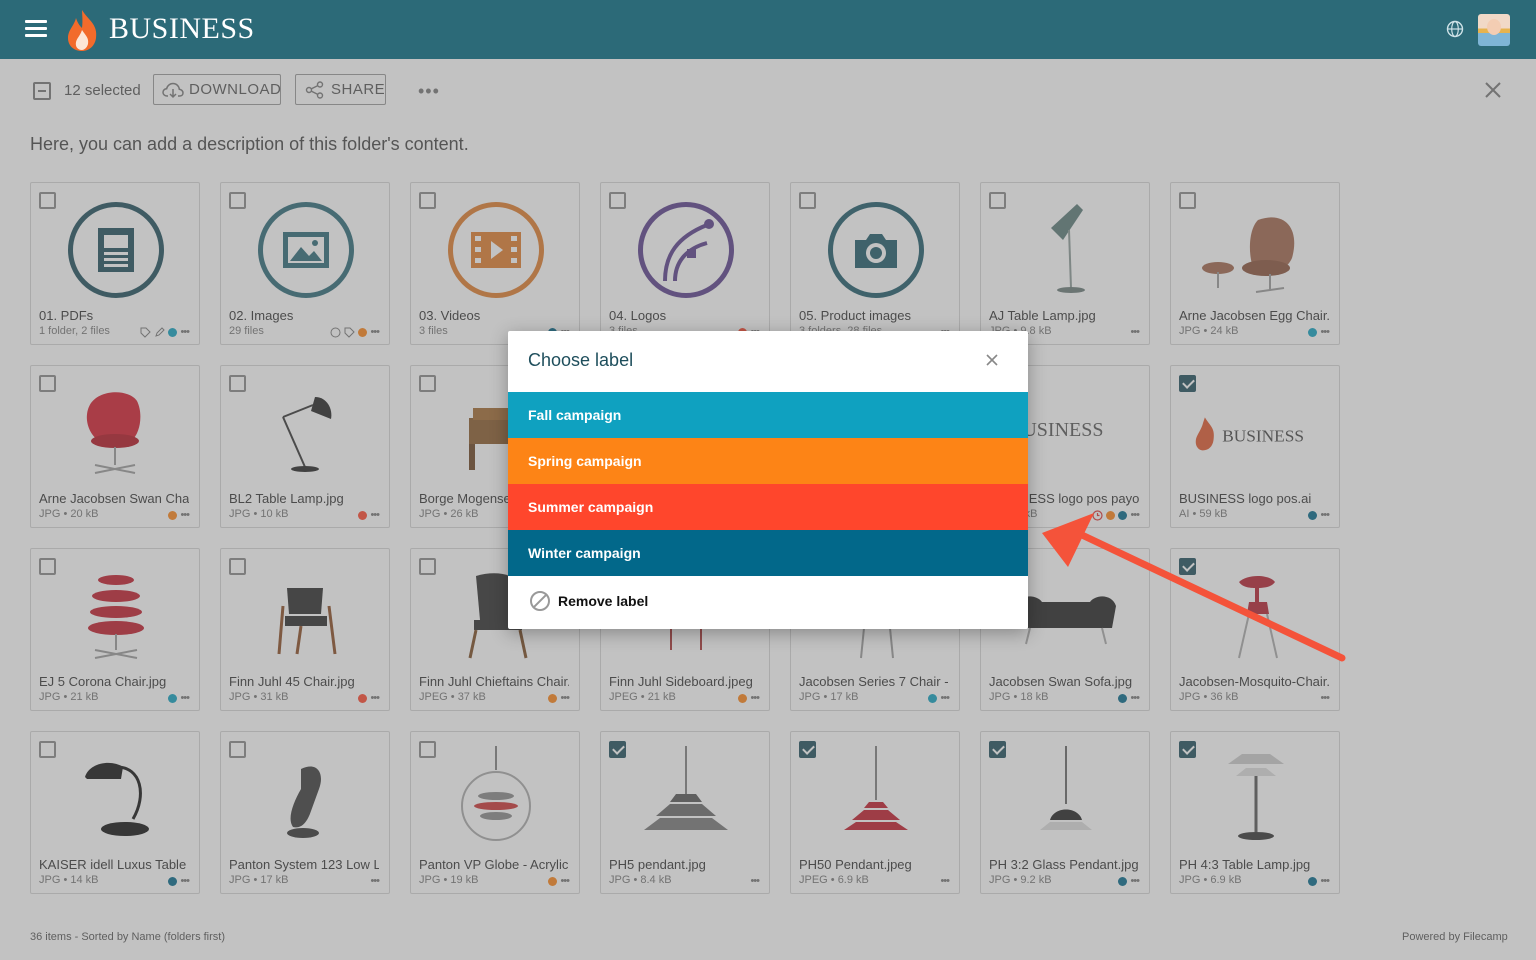 This screenshot has width=1536, height=960. Describe the element at coordinates (1494, 30) in the screenshot. I see `user-avatar` at that location.